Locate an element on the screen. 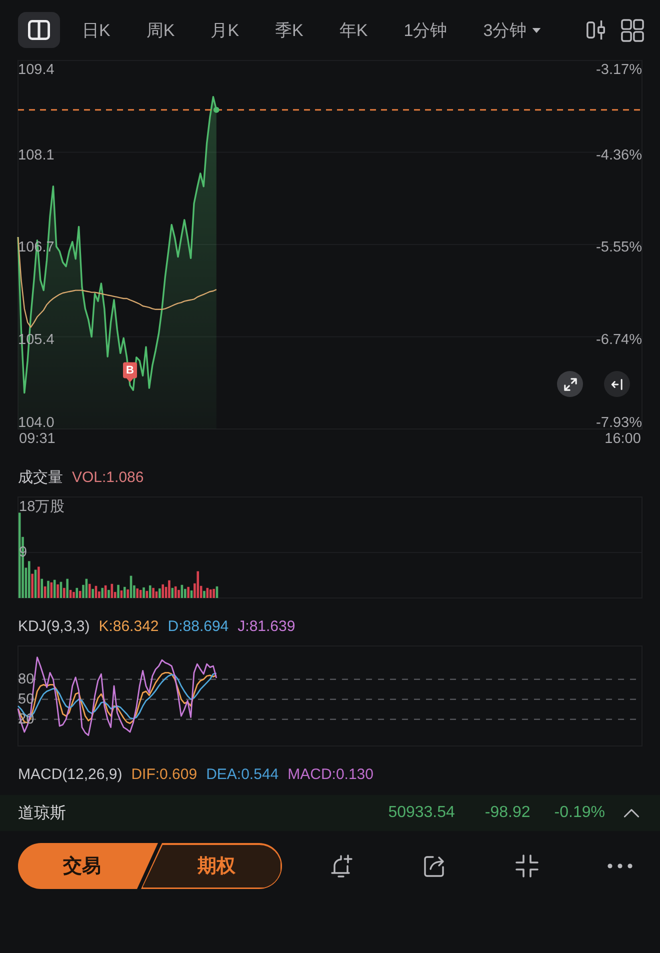 Image resolution: width=660 pixels, height=953 pixels. indicator-reading: DEA:0.544 is located at coordinates (242, 775).